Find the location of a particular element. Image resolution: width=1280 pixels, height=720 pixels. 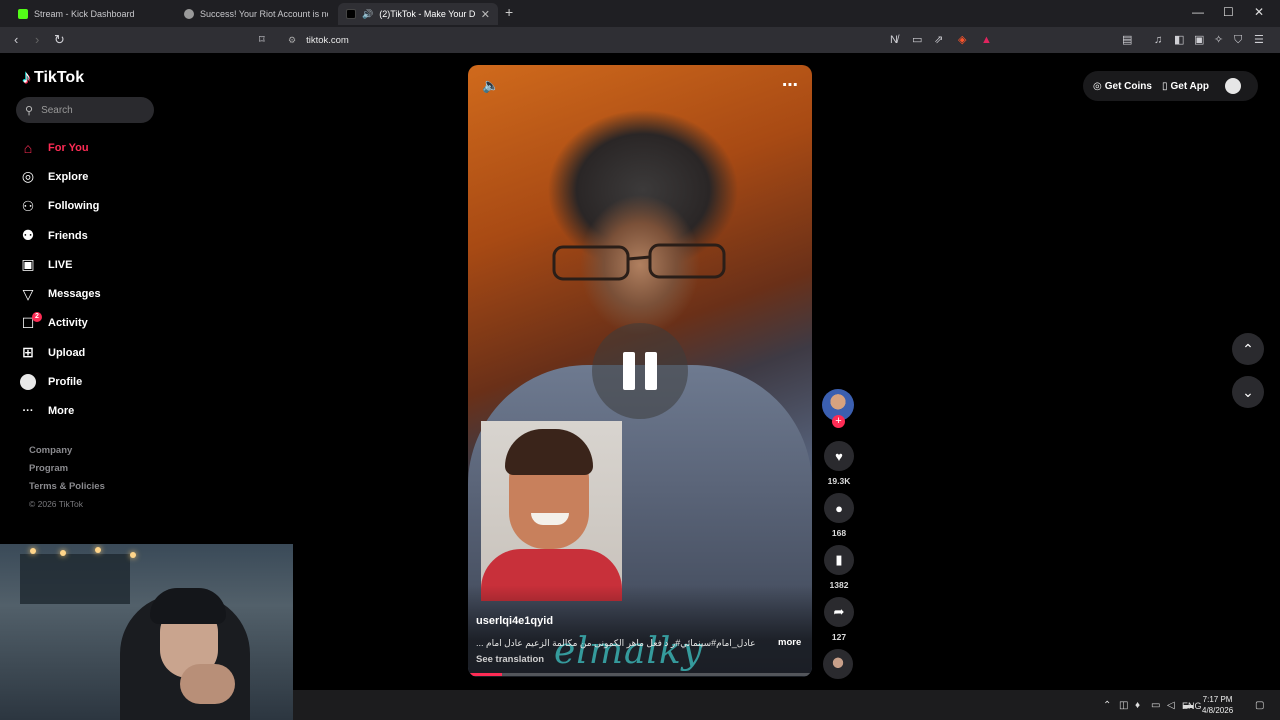

like-count: 19.3K is located at coordinates (839, 481).